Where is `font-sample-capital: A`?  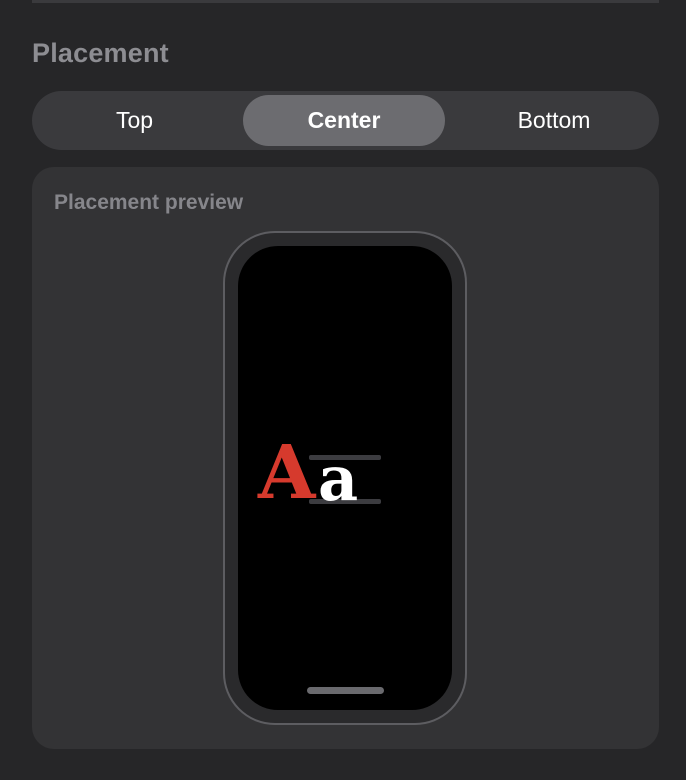
font-sample-capital: A is located at coordinates (287, 473).